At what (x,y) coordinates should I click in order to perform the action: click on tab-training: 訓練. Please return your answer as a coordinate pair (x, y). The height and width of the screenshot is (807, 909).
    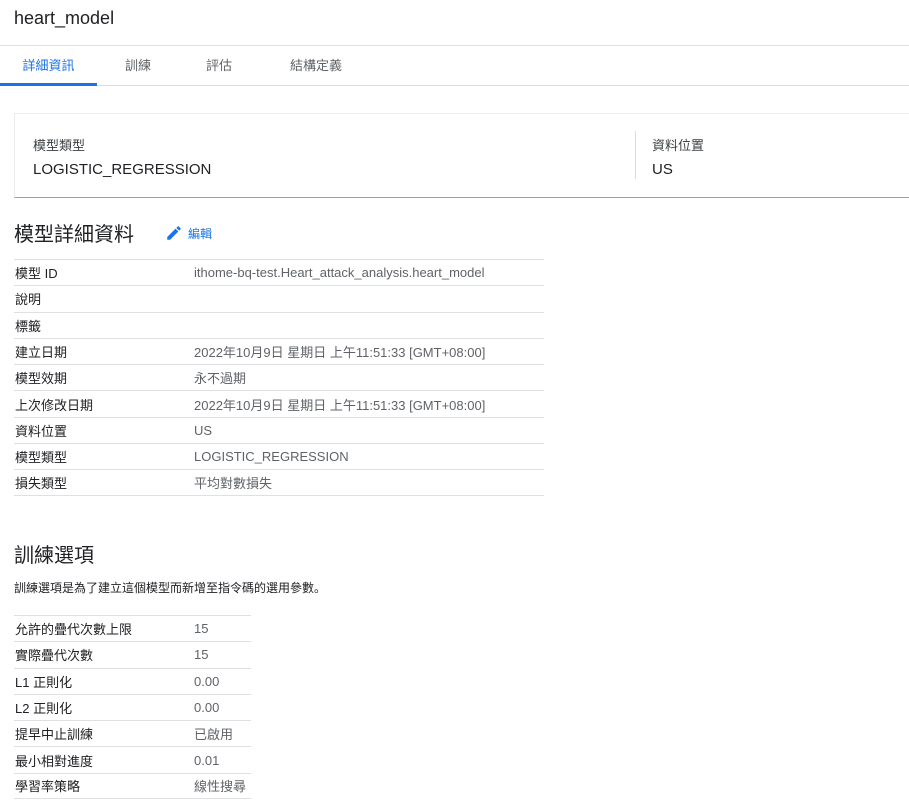
    Looking at the image, I should click on (138, 65).